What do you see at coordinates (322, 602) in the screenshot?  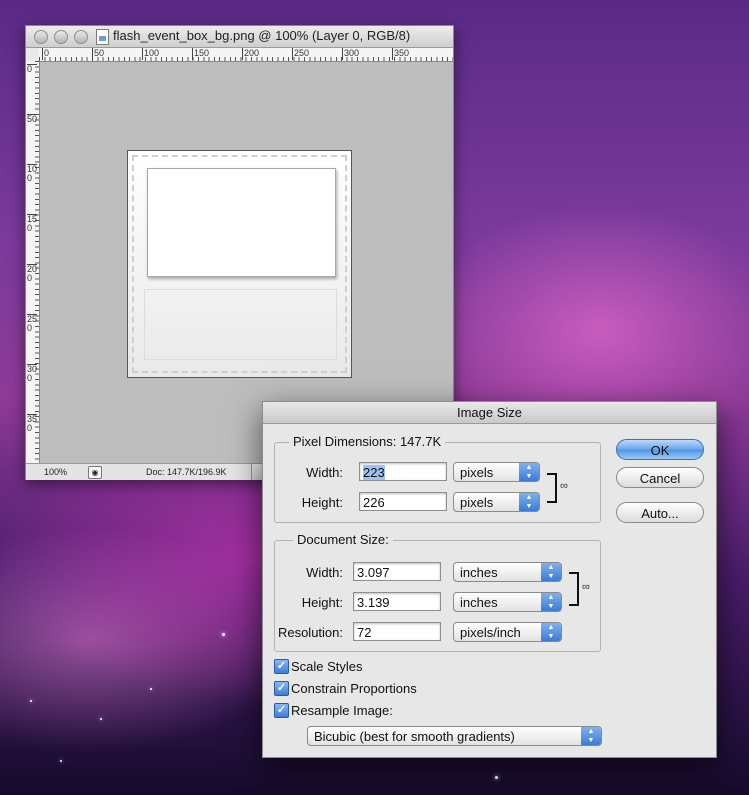 I see `doc-height-label: Height:` at bounding box center [322, 602].